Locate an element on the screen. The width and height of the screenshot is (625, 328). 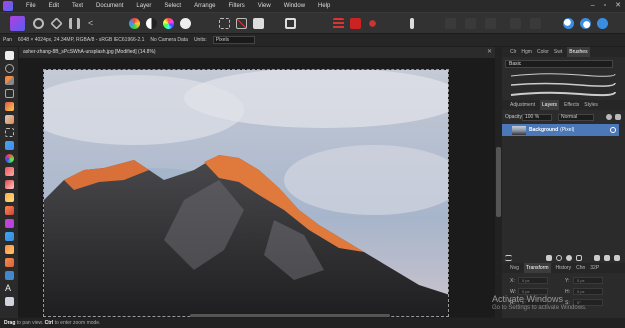
y-field: 0 px is located at coordinates (588, 280).